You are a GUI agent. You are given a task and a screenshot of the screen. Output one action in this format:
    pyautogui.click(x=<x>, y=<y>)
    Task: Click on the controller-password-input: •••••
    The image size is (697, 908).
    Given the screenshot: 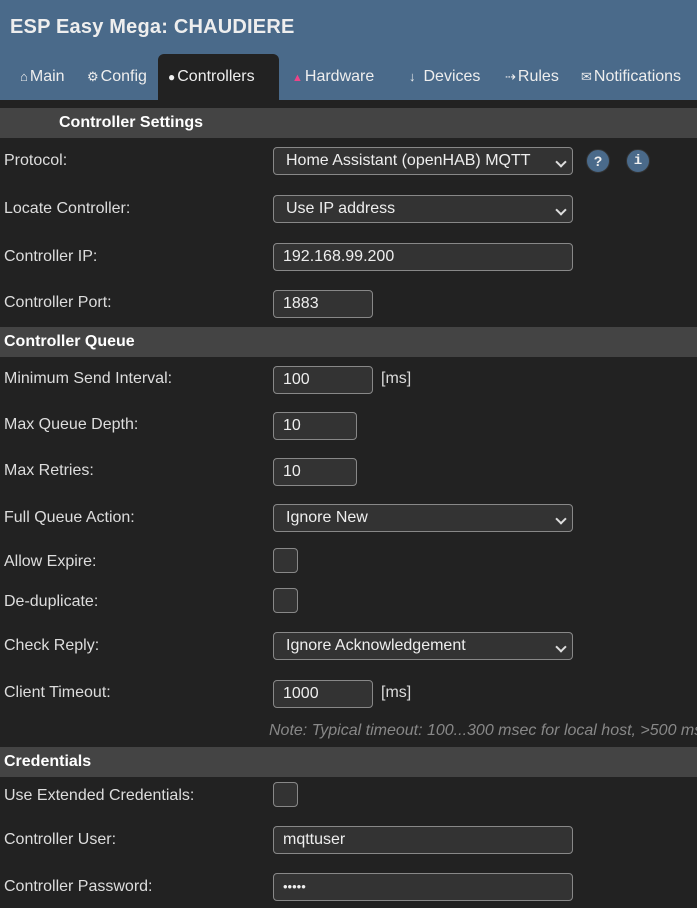 What is the action you would take?
    pyautogui.click(x=423, y=887)
    